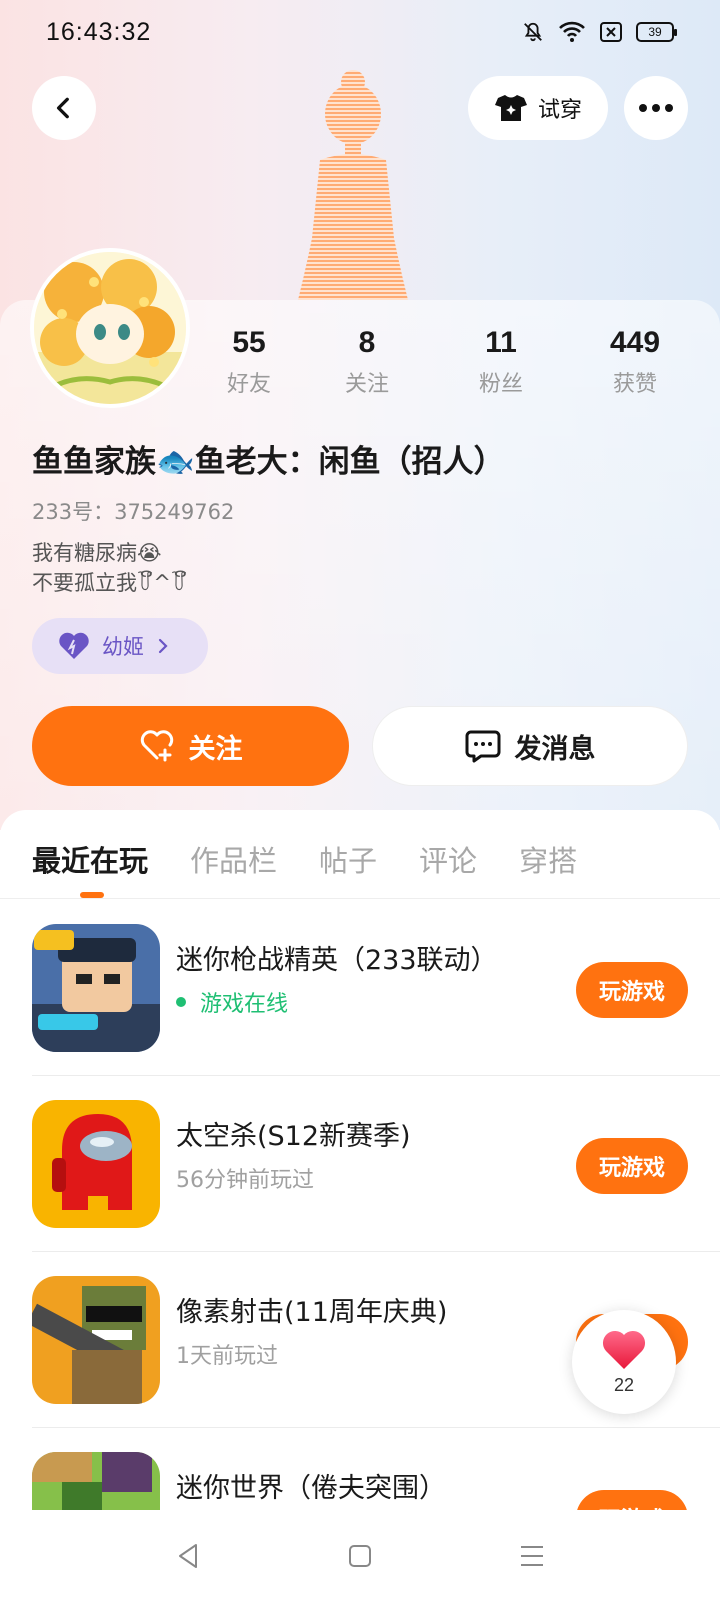  I want to click on more-options-button, so click(656, 108).